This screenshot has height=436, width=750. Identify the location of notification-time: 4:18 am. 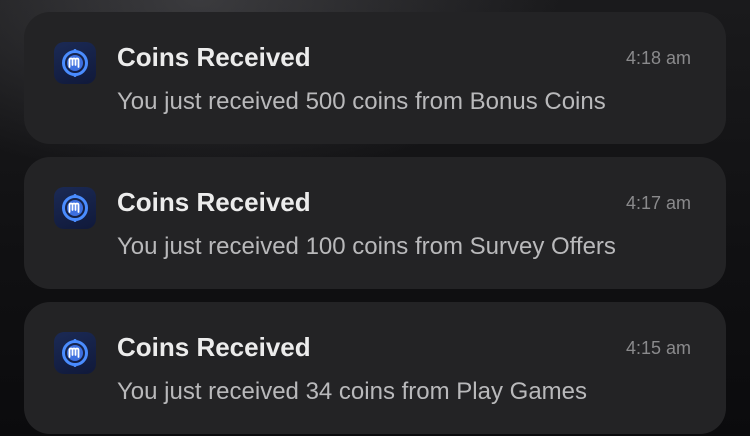
(658, 58).